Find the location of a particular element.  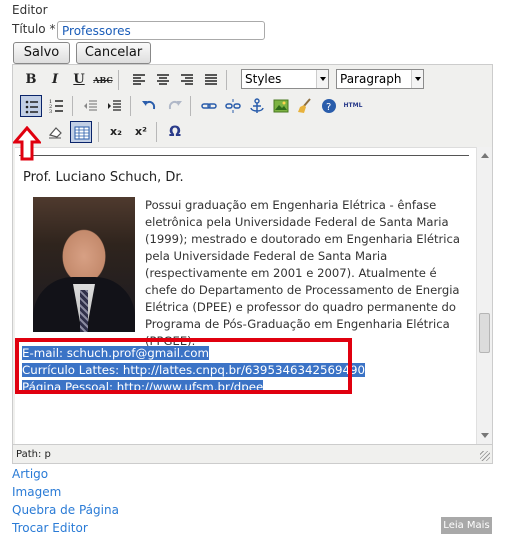

unlink-icon is located at coordinates (233, 106).